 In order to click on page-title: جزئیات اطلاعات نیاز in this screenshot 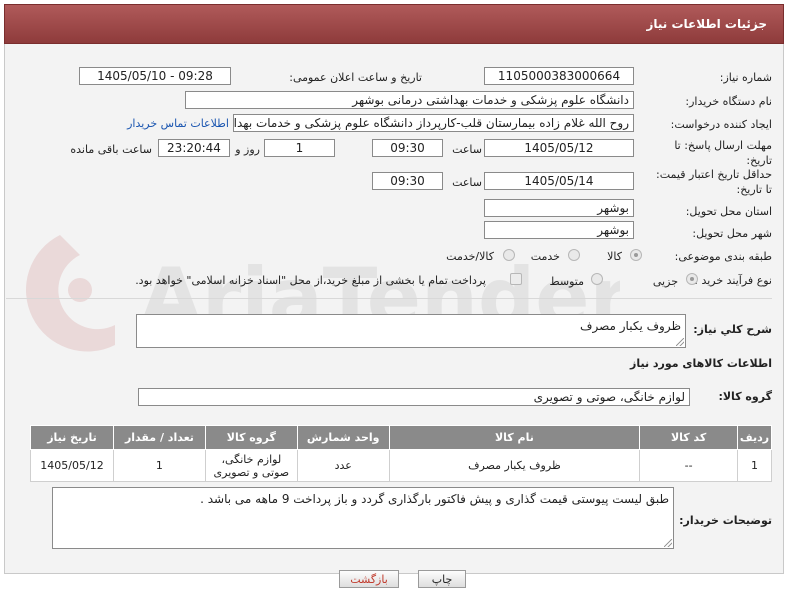, I will do `click(706, 24)`.